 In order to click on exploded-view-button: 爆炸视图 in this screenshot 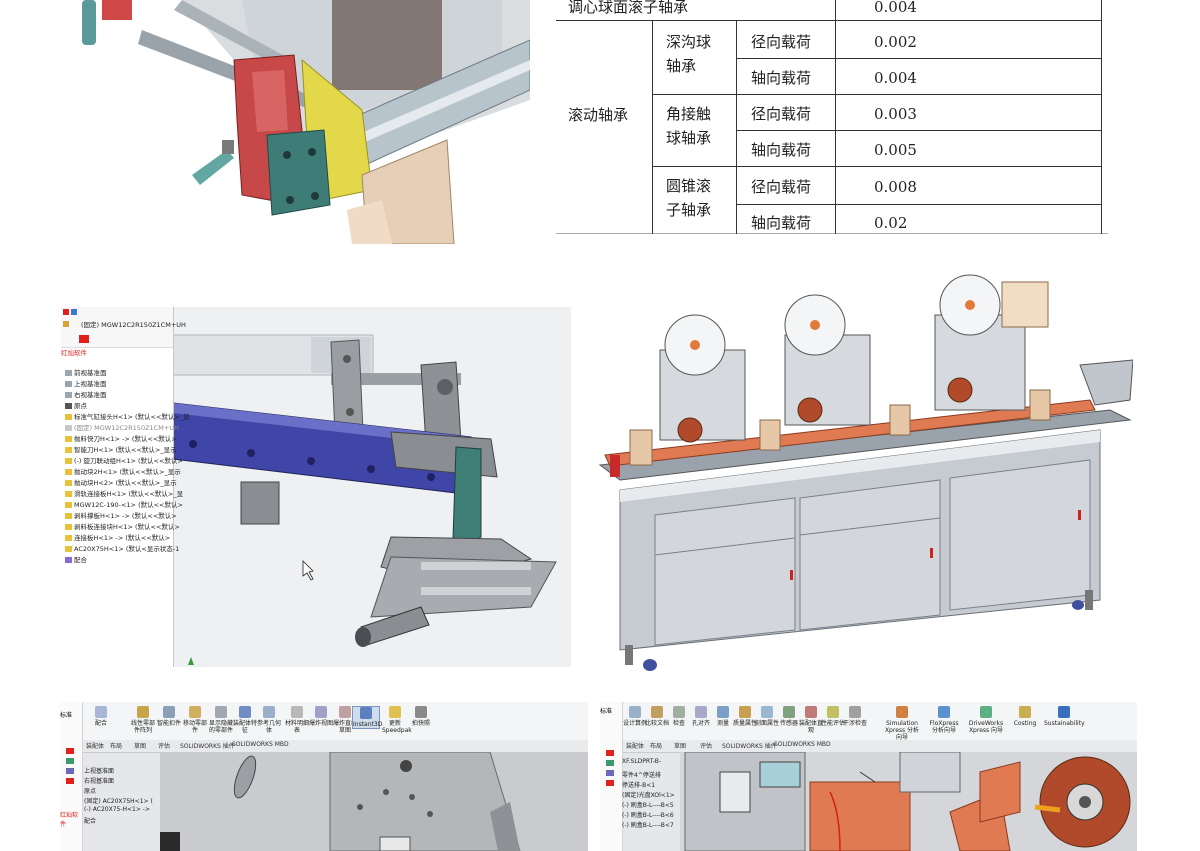, I will do `click(321, 716)`.